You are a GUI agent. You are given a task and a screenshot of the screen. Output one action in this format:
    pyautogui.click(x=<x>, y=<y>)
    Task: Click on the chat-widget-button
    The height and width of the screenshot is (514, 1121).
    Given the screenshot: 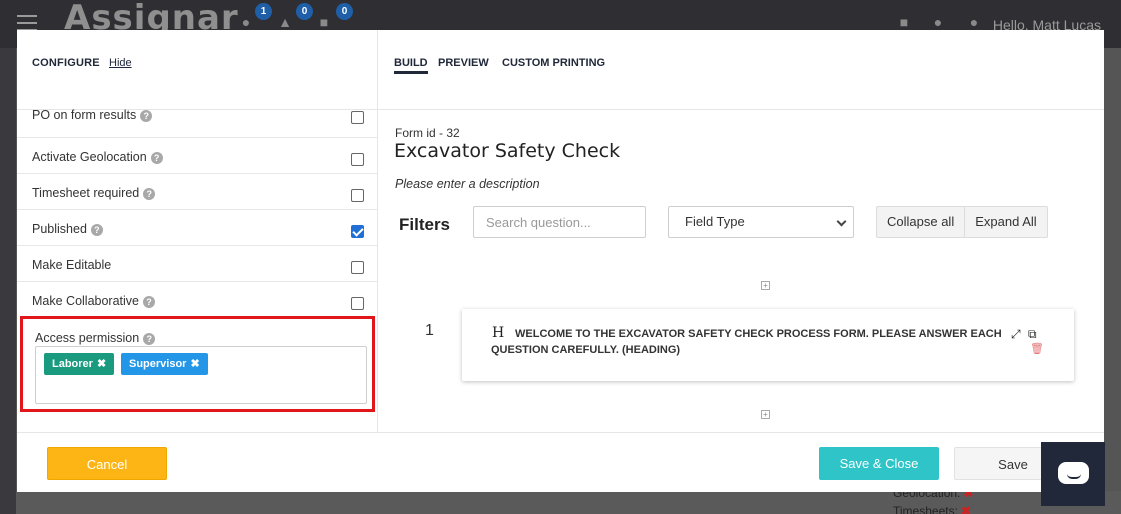 What is the action you would take?
    pyautogui.click(x=1073, y=474)
    